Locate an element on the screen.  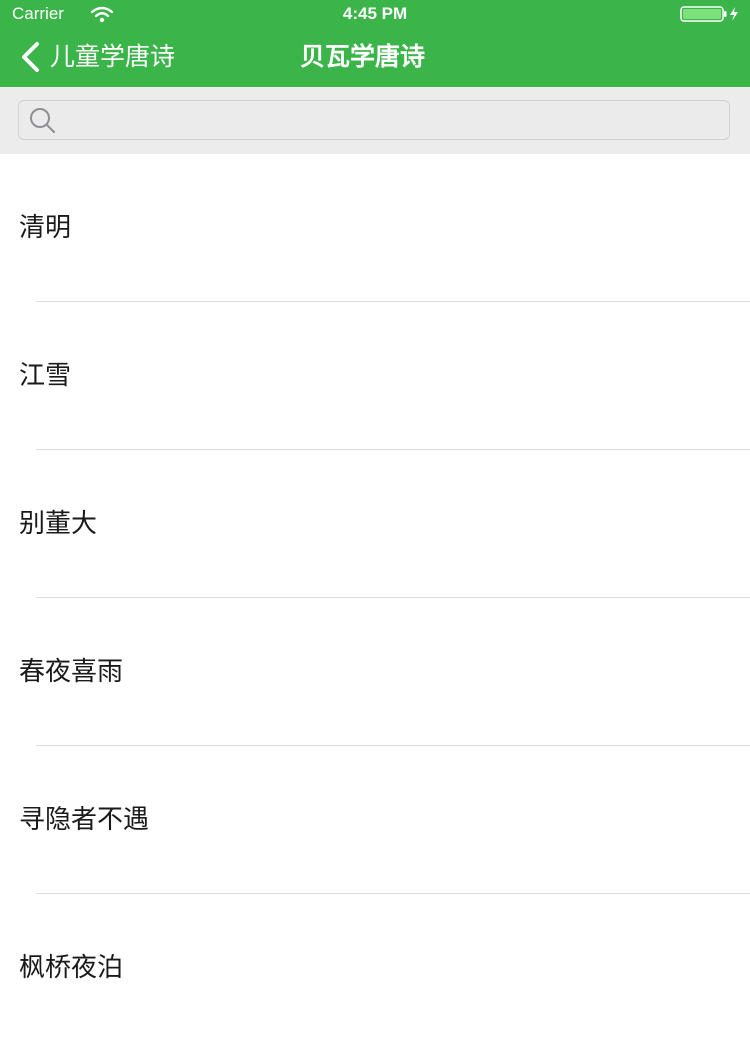
battery-icon is located at coordinates (709, 14).